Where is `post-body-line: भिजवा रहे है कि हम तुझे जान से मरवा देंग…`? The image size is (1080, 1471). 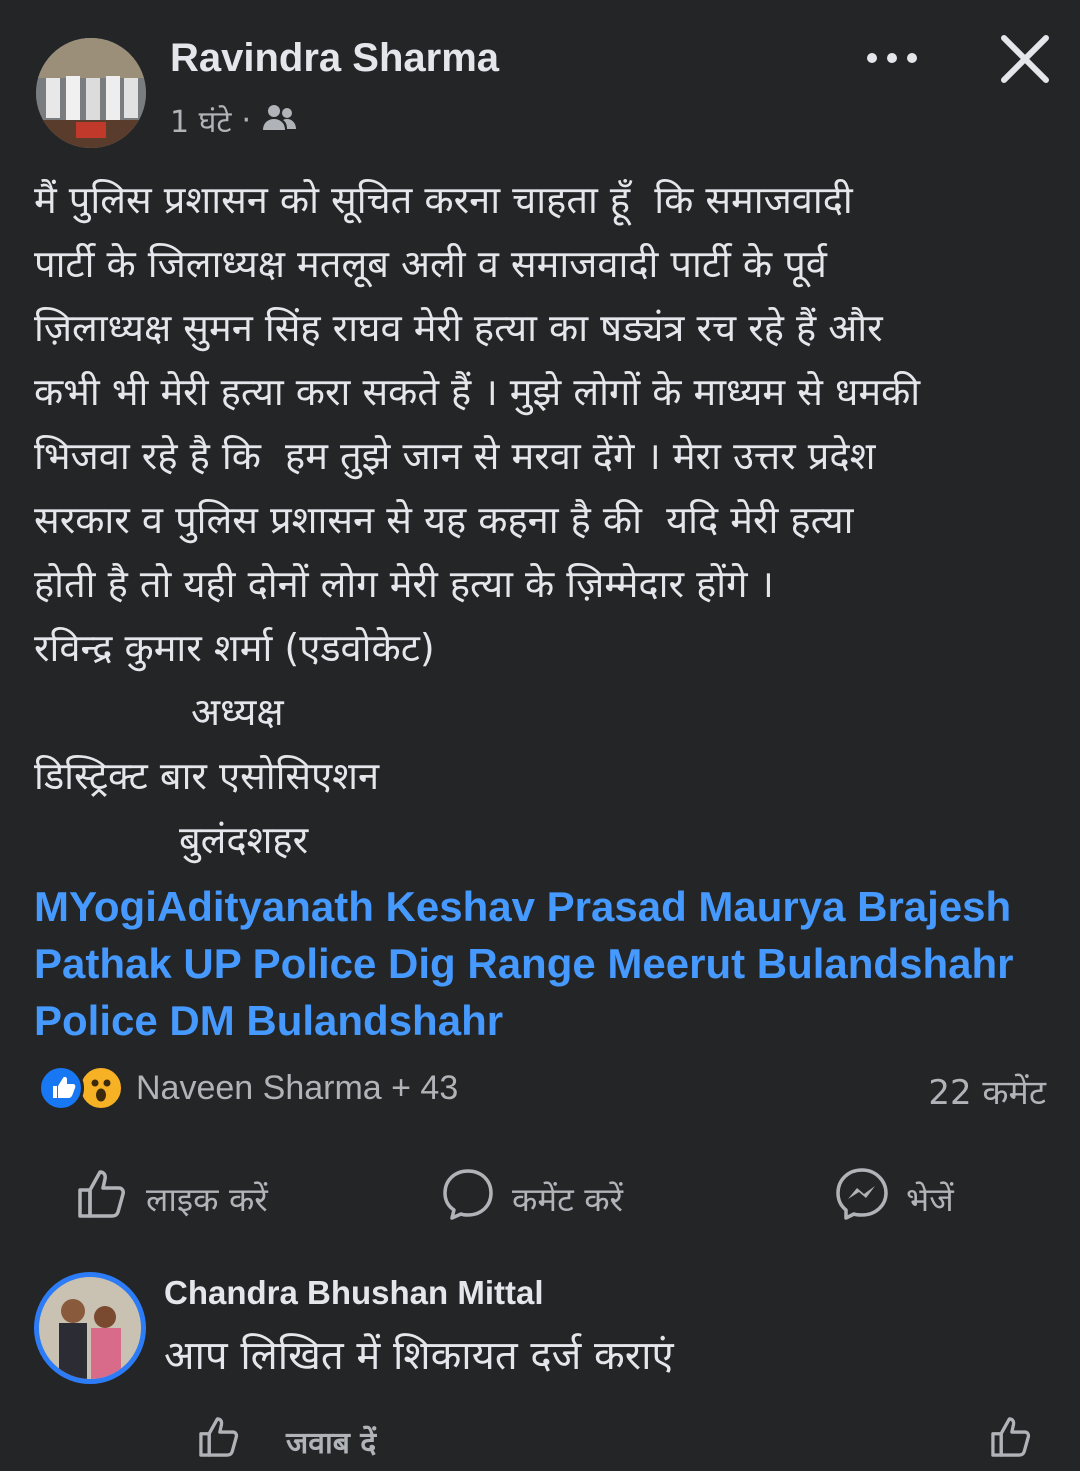
post-body-line: भिजवा रहे है कि हम तुझे जान से मरवा देंग… is located at coordinates (455, 456).